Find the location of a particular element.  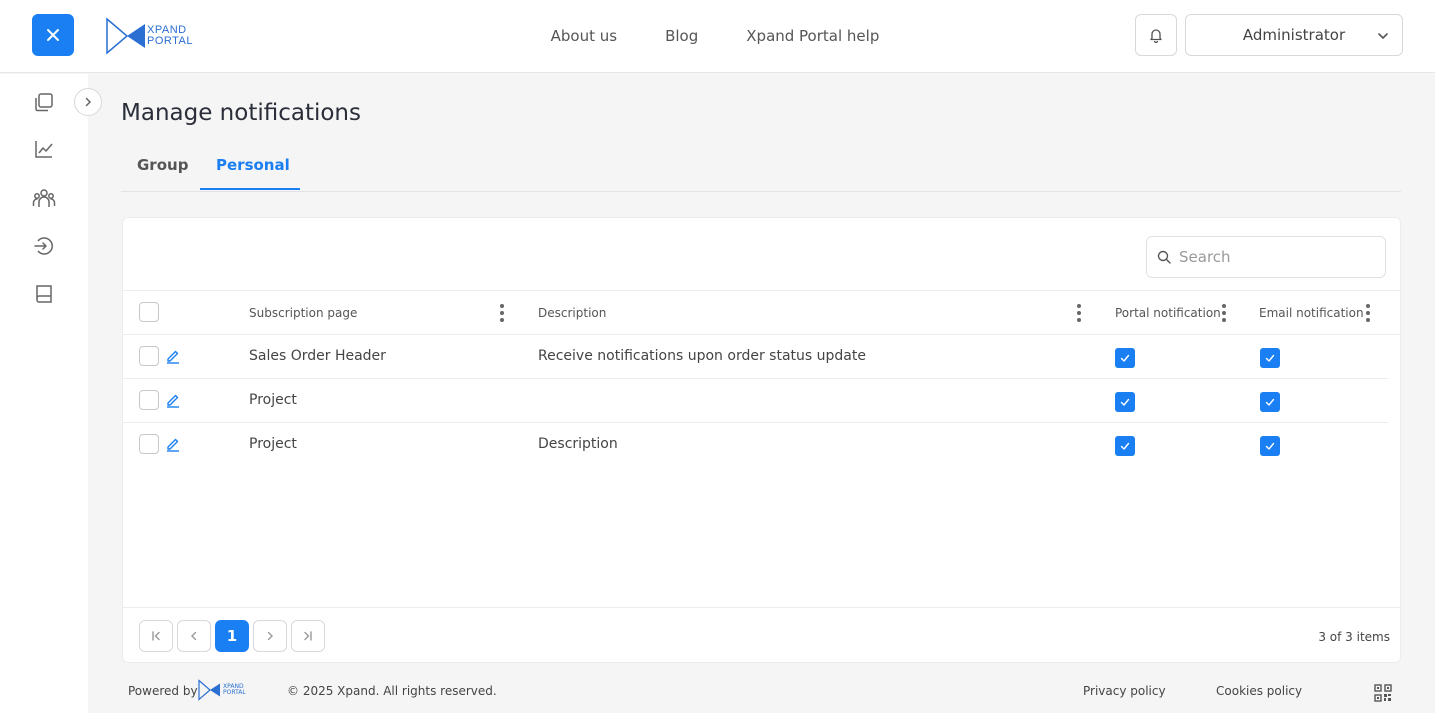

expand-sidebar-button is located at coordinates (88, 102).